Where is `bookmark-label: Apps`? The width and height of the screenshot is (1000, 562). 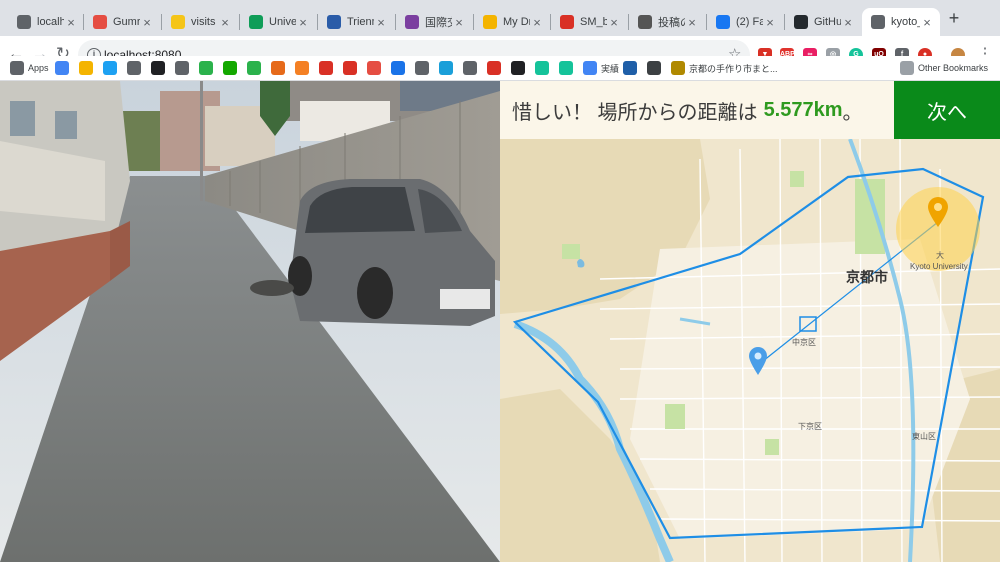
bookmark-label: Apps is located at coordinates (38, 68).